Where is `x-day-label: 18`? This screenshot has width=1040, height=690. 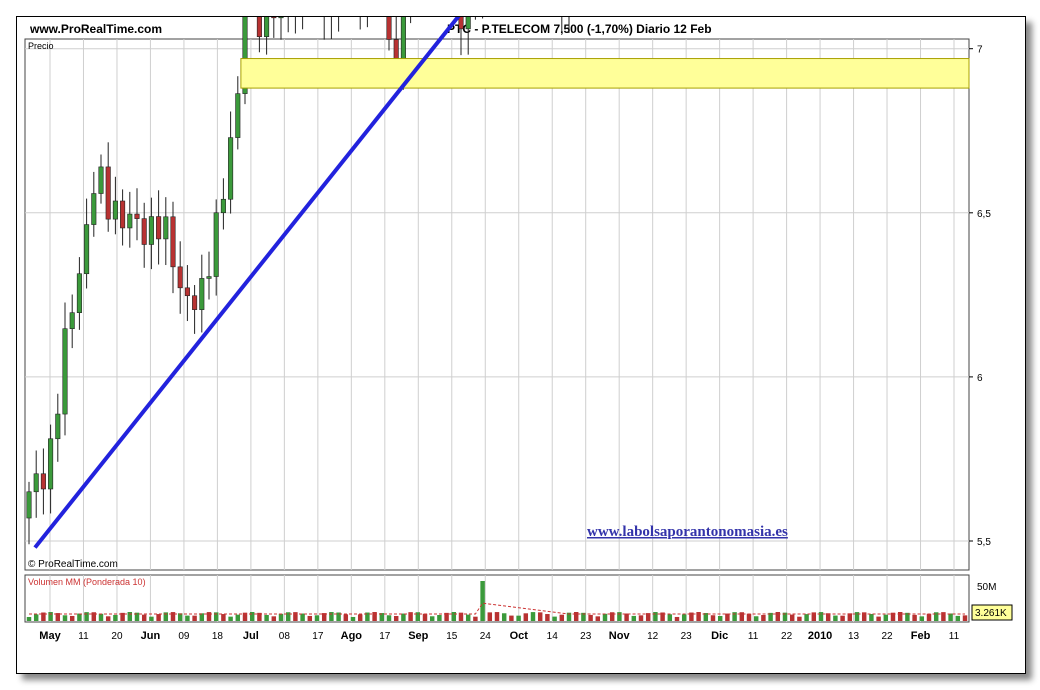
x-day-label: 18 is located at coordinates (218, 636).